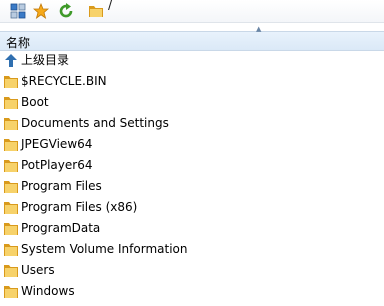  I want to click on list-item: Program Files (x86), so click(192, 207).